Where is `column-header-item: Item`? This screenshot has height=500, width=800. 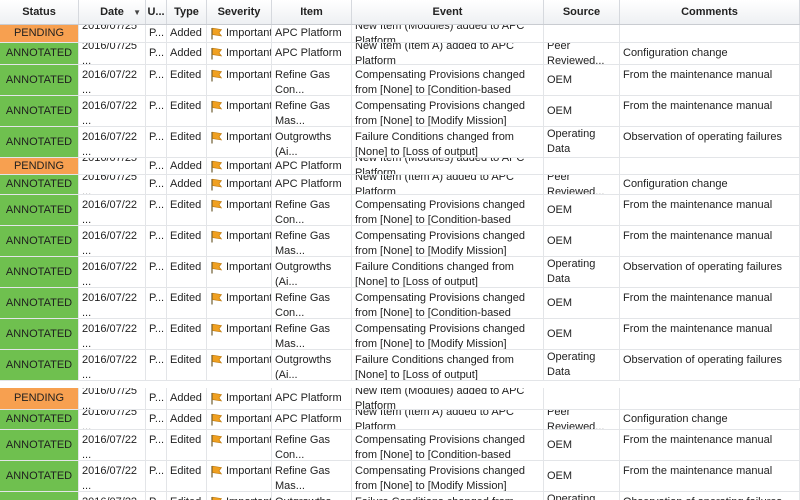 column-header-item: Item is located at coordinates (312, 12).